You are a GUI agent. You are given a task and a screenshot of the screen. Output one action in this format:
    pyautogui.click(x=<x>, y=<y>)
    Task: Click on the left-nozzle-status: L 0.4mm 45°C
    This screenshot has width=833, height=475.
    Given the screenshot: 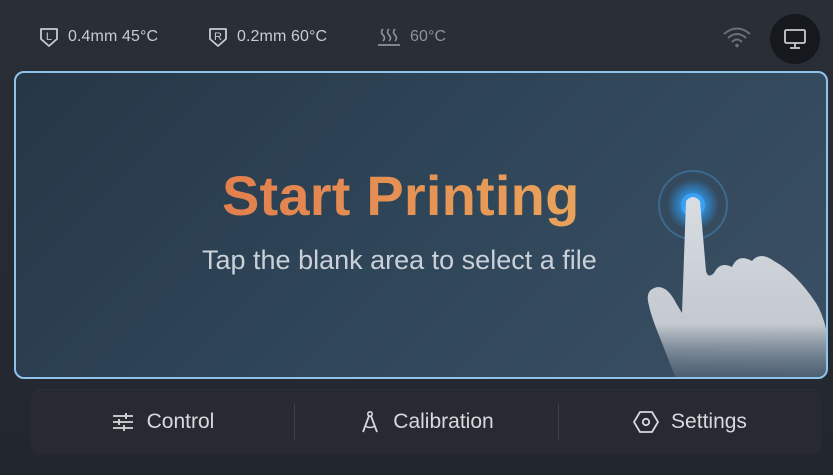 What is the action you would take?
    pyautogui.click(x=98, y=37)
    